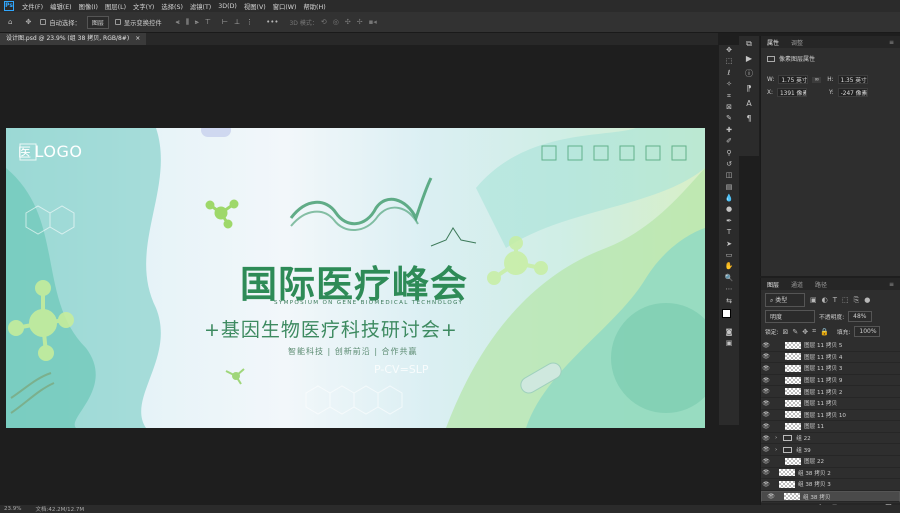  Describe the element at coordinates (795, 332) in the screenshot. I see `lock-paint-icon: ✎` at that location.